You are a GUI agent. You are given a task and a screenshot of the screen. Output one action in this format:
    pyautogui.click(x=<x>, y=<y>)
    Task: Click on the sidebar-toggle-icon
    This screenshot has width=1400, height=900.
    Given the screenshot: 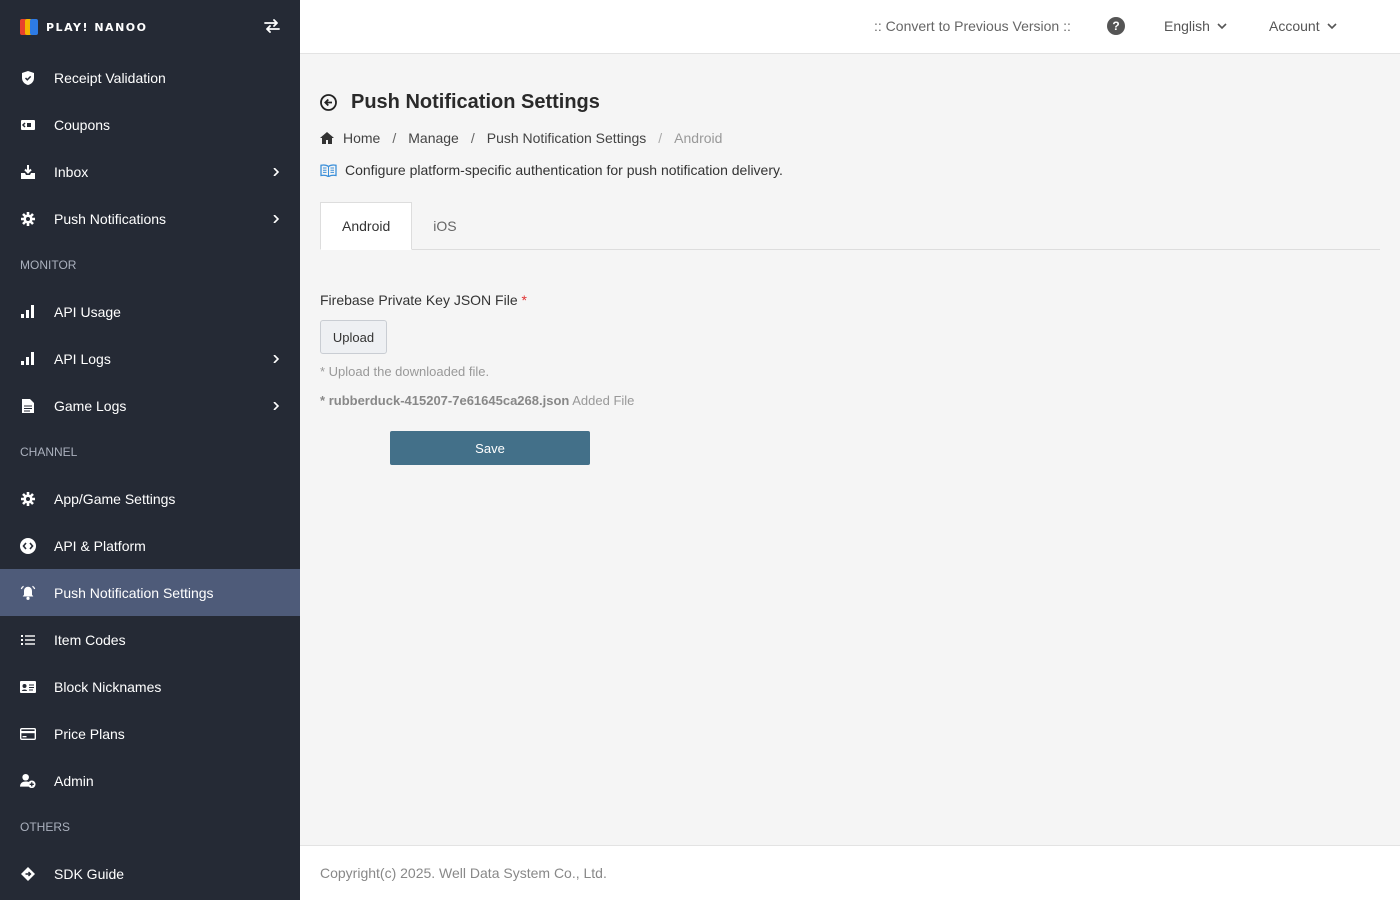 What is the action you would take?
    pyautogui.click(x=272, y=27)
    